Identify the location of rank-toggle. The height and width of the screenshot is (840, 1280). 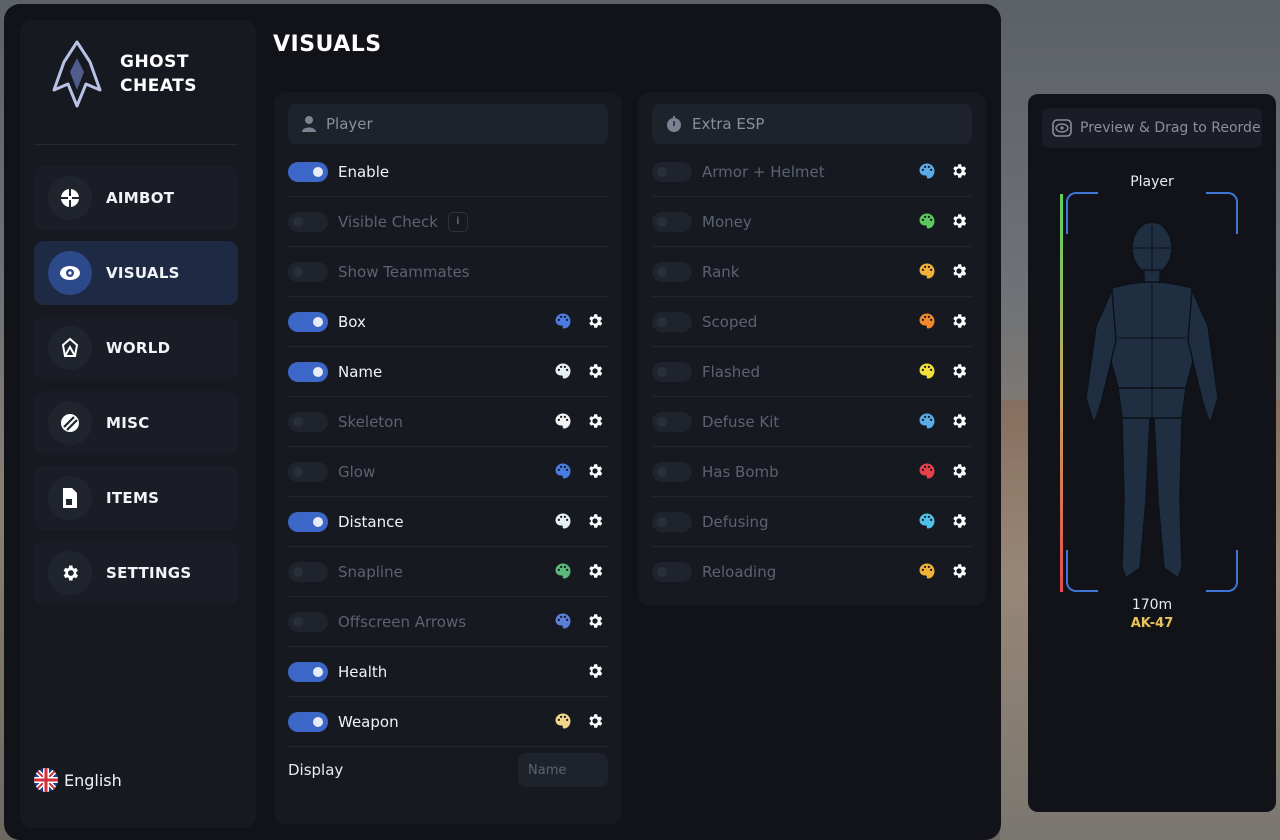
(672, 271).